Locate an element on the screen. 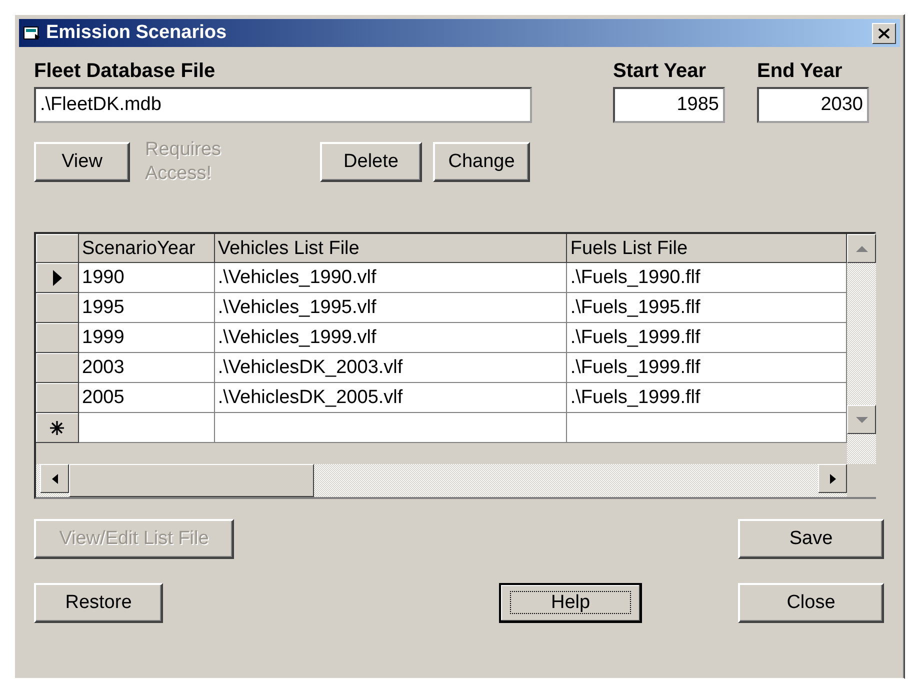 The height and width of the screenshot is (679, 913). horizontal-scrollbar is located at coordinates (441, 480).